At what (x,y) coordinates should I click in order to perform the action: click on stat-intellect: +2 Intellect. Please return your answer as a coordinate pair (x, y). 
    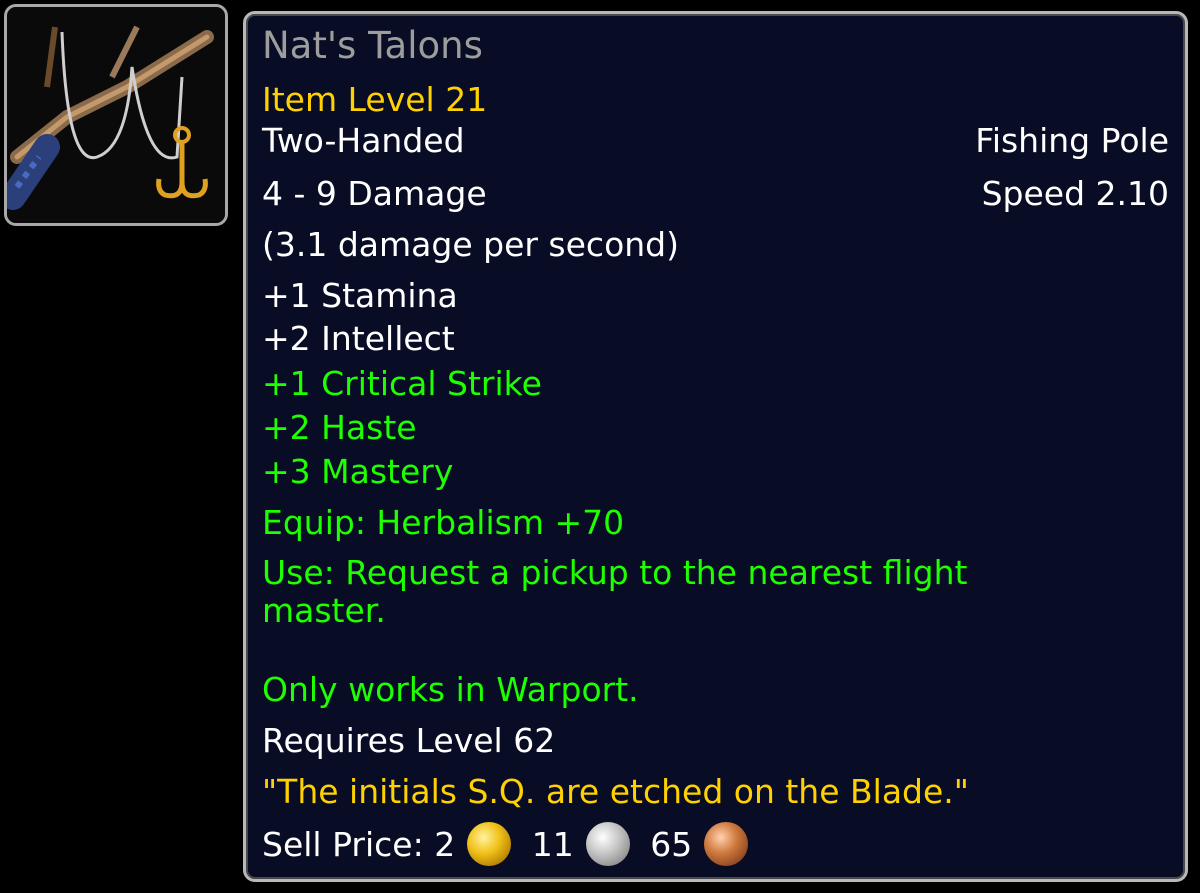
    Looking at the image, I should click on (358, 338).